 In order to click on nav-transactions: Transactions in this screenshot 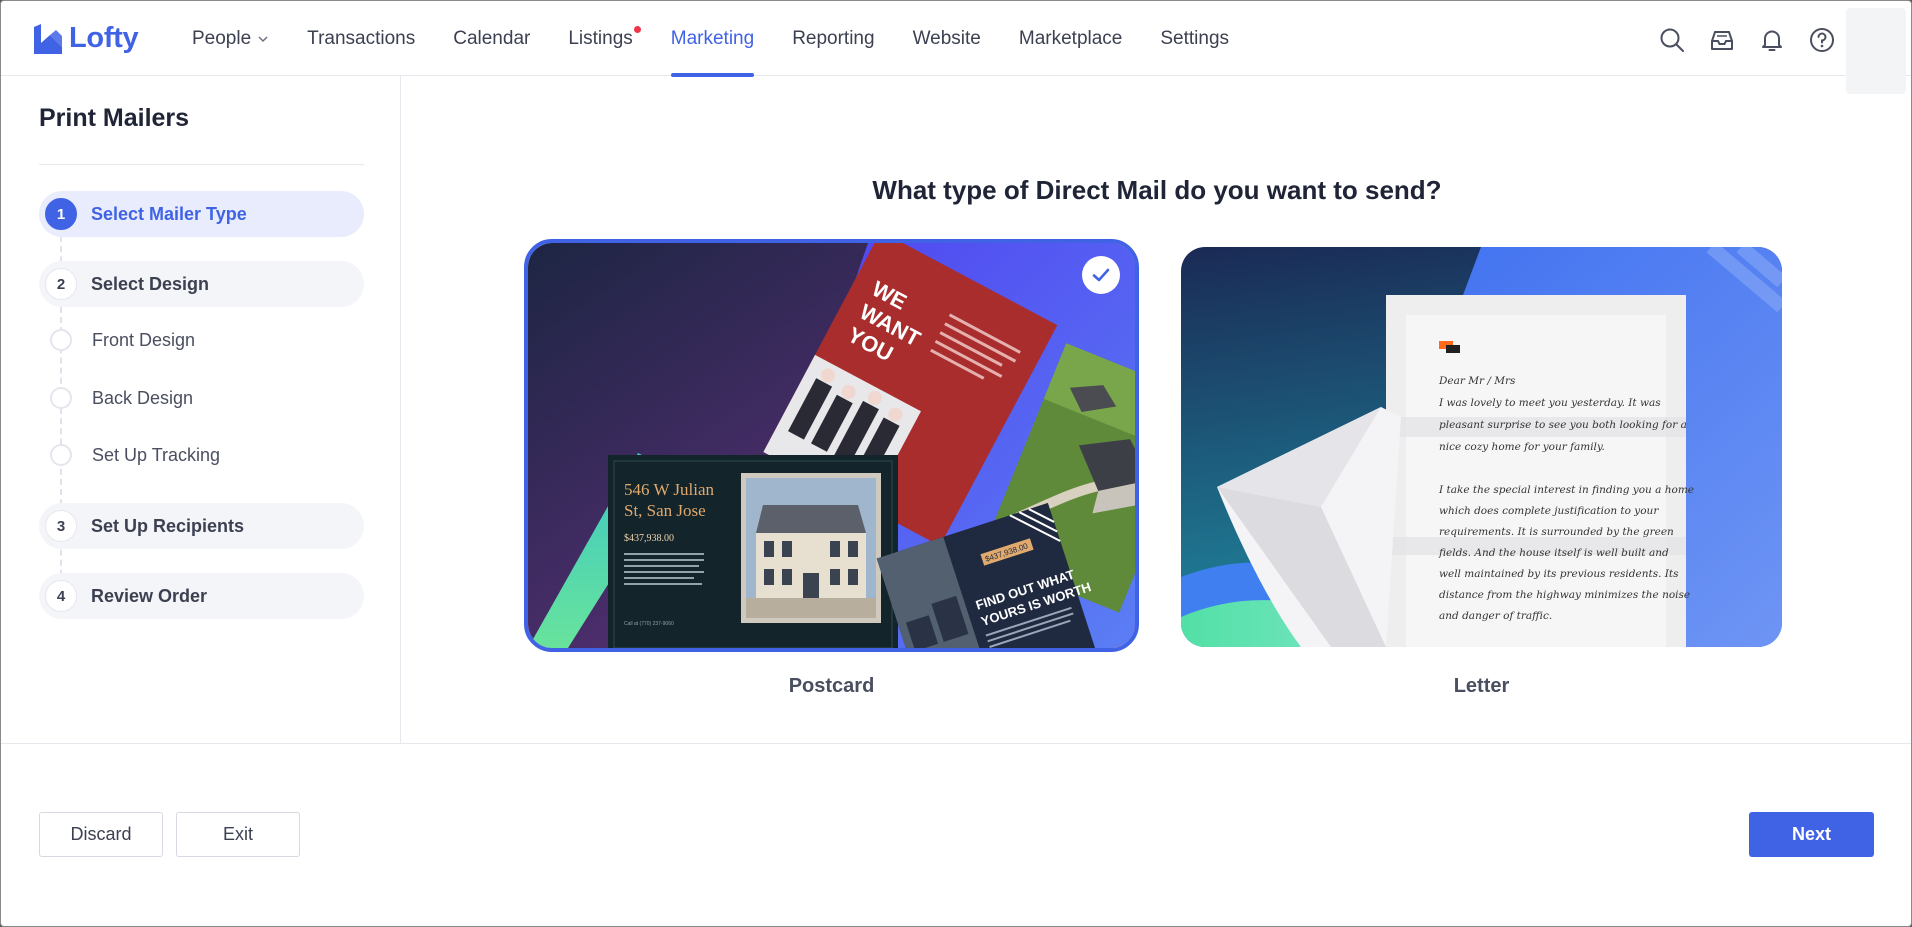, I will do `click(361, 38)`.